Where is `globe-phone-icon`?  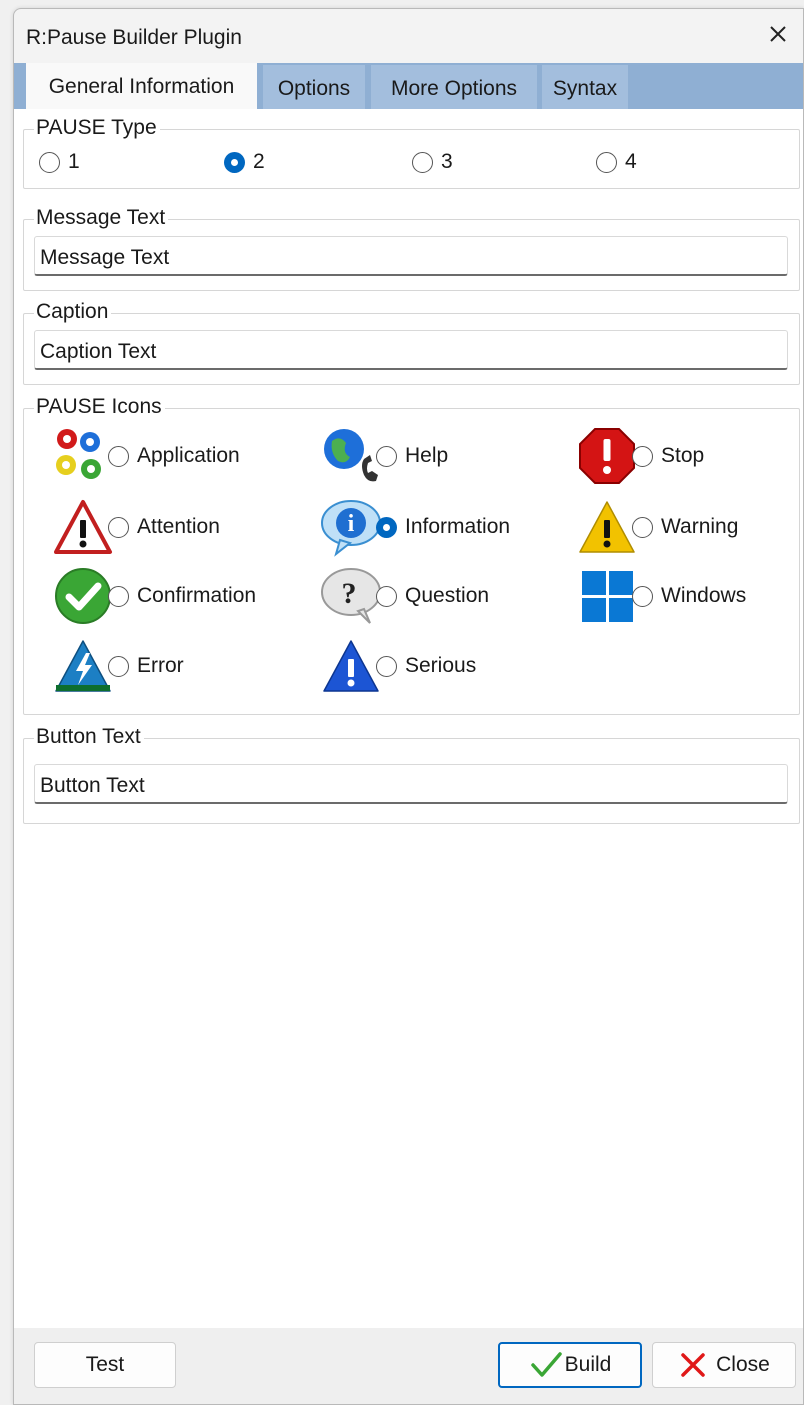
globe-phone-icon is located at coordinates (351, 455).